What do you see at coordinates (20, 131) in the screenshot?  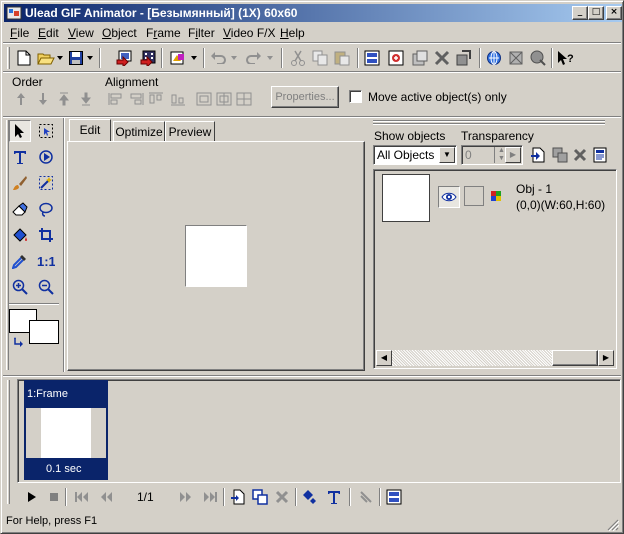 I see `pick-tool-icon` at bounding box center [20, 131].